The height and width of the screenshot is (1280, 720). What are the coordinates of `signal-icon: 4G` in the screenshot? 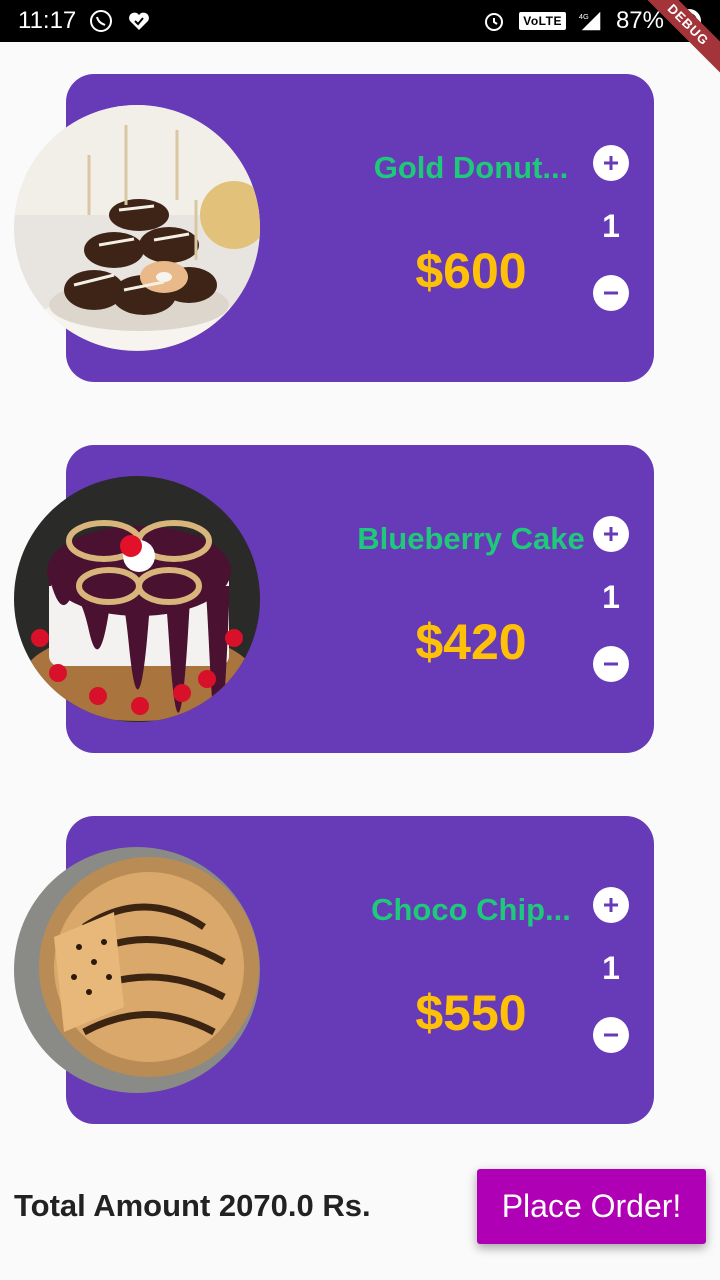 It's located at (591, 21).